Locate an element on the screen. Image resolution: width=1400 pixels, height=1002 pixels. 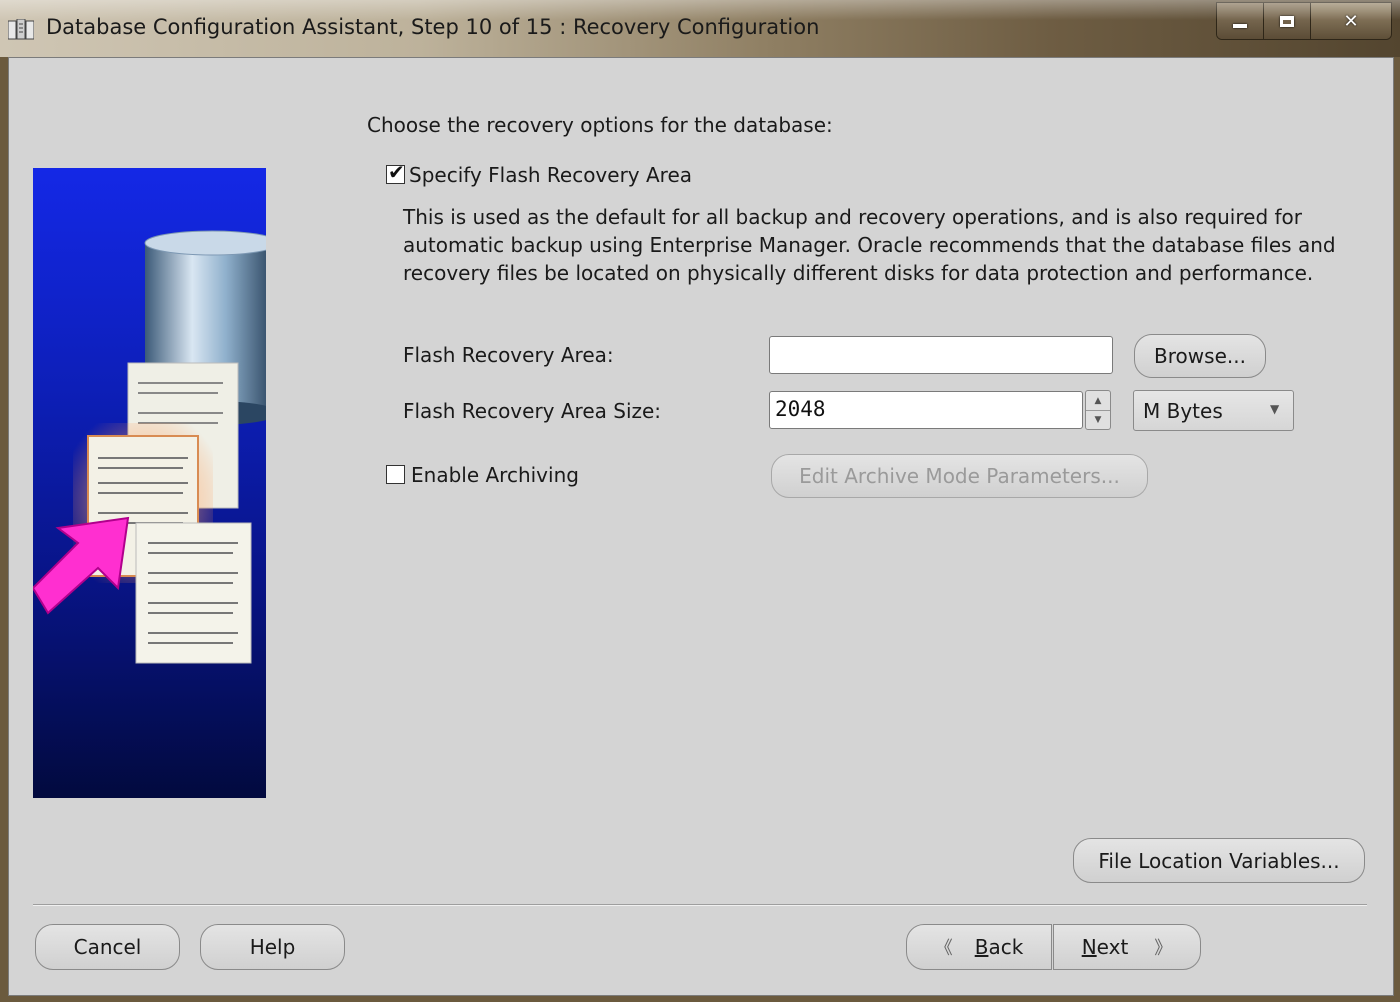
close-icon: ✕ is located at coordinates (1351, 21).